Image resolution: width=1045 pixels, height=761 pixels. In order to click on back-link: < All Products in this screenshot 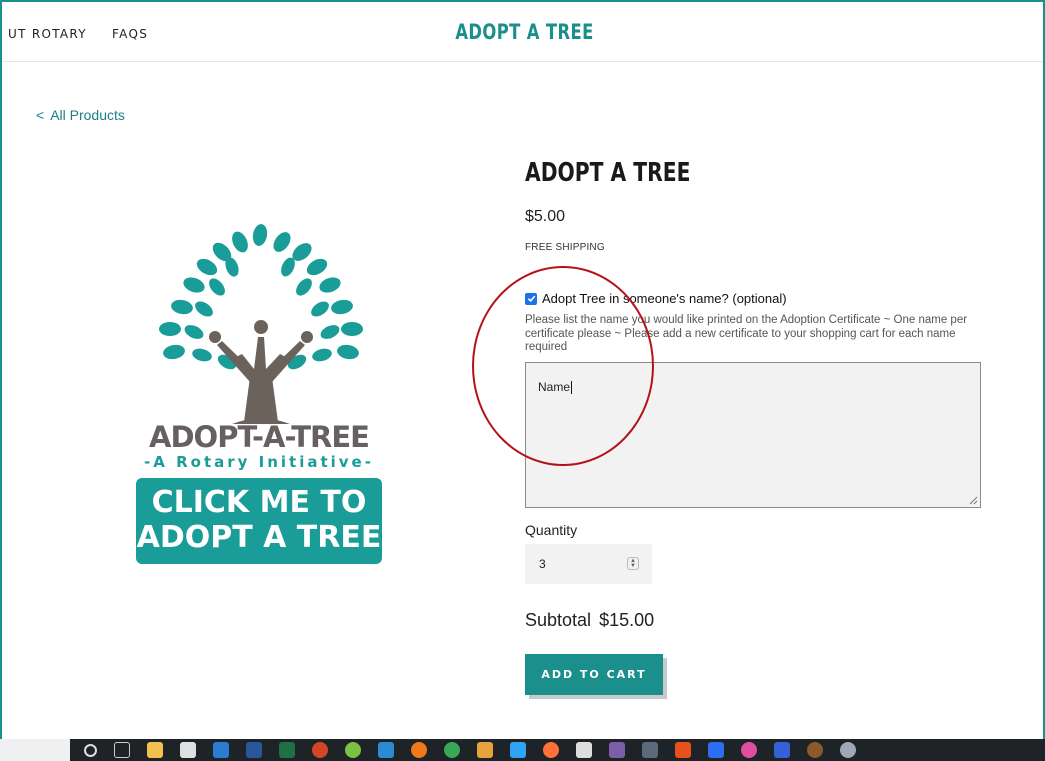, I will do `click(80, 115)`.